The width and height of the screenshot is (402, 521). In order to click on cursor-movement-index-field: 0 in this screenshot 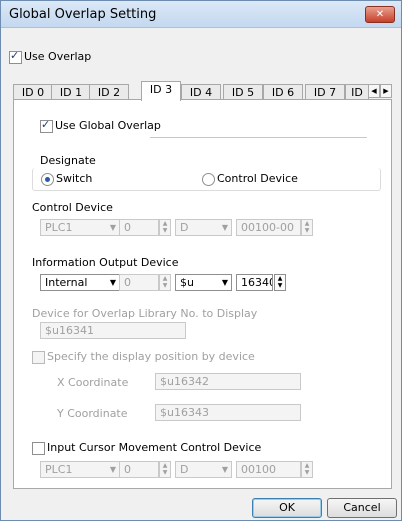, I will do `click(139, 469)`.